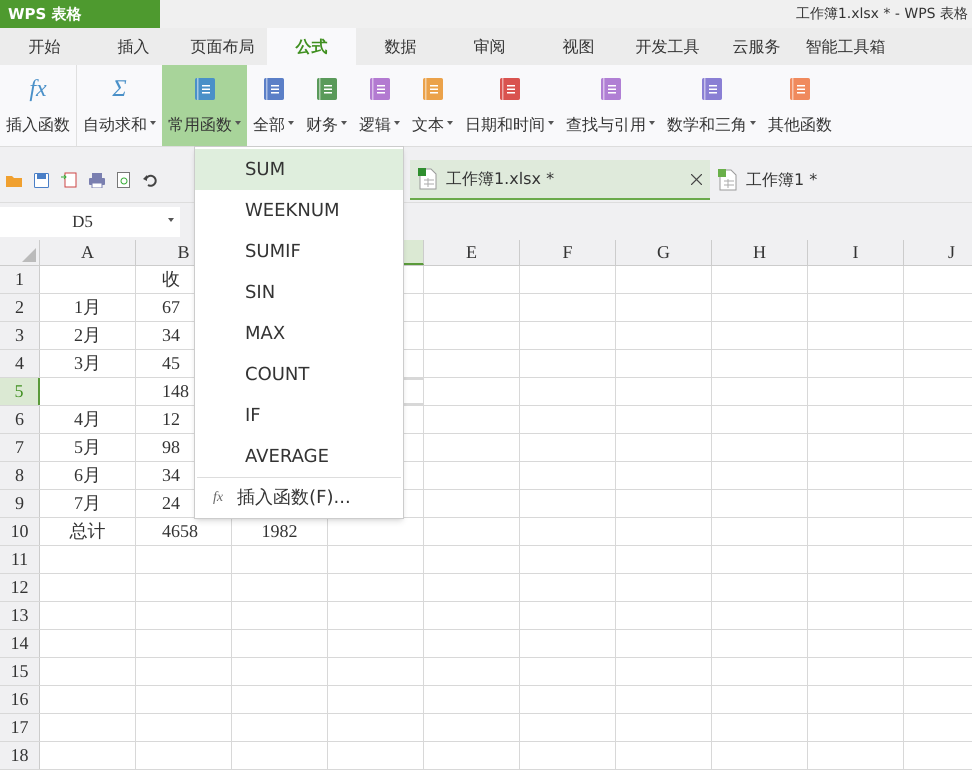 This screenshot has width=972, height=774. What do you see at coordinates (90, 221) in the screenshot?
I see `name-box: D5` at bounding box center [90, 221].